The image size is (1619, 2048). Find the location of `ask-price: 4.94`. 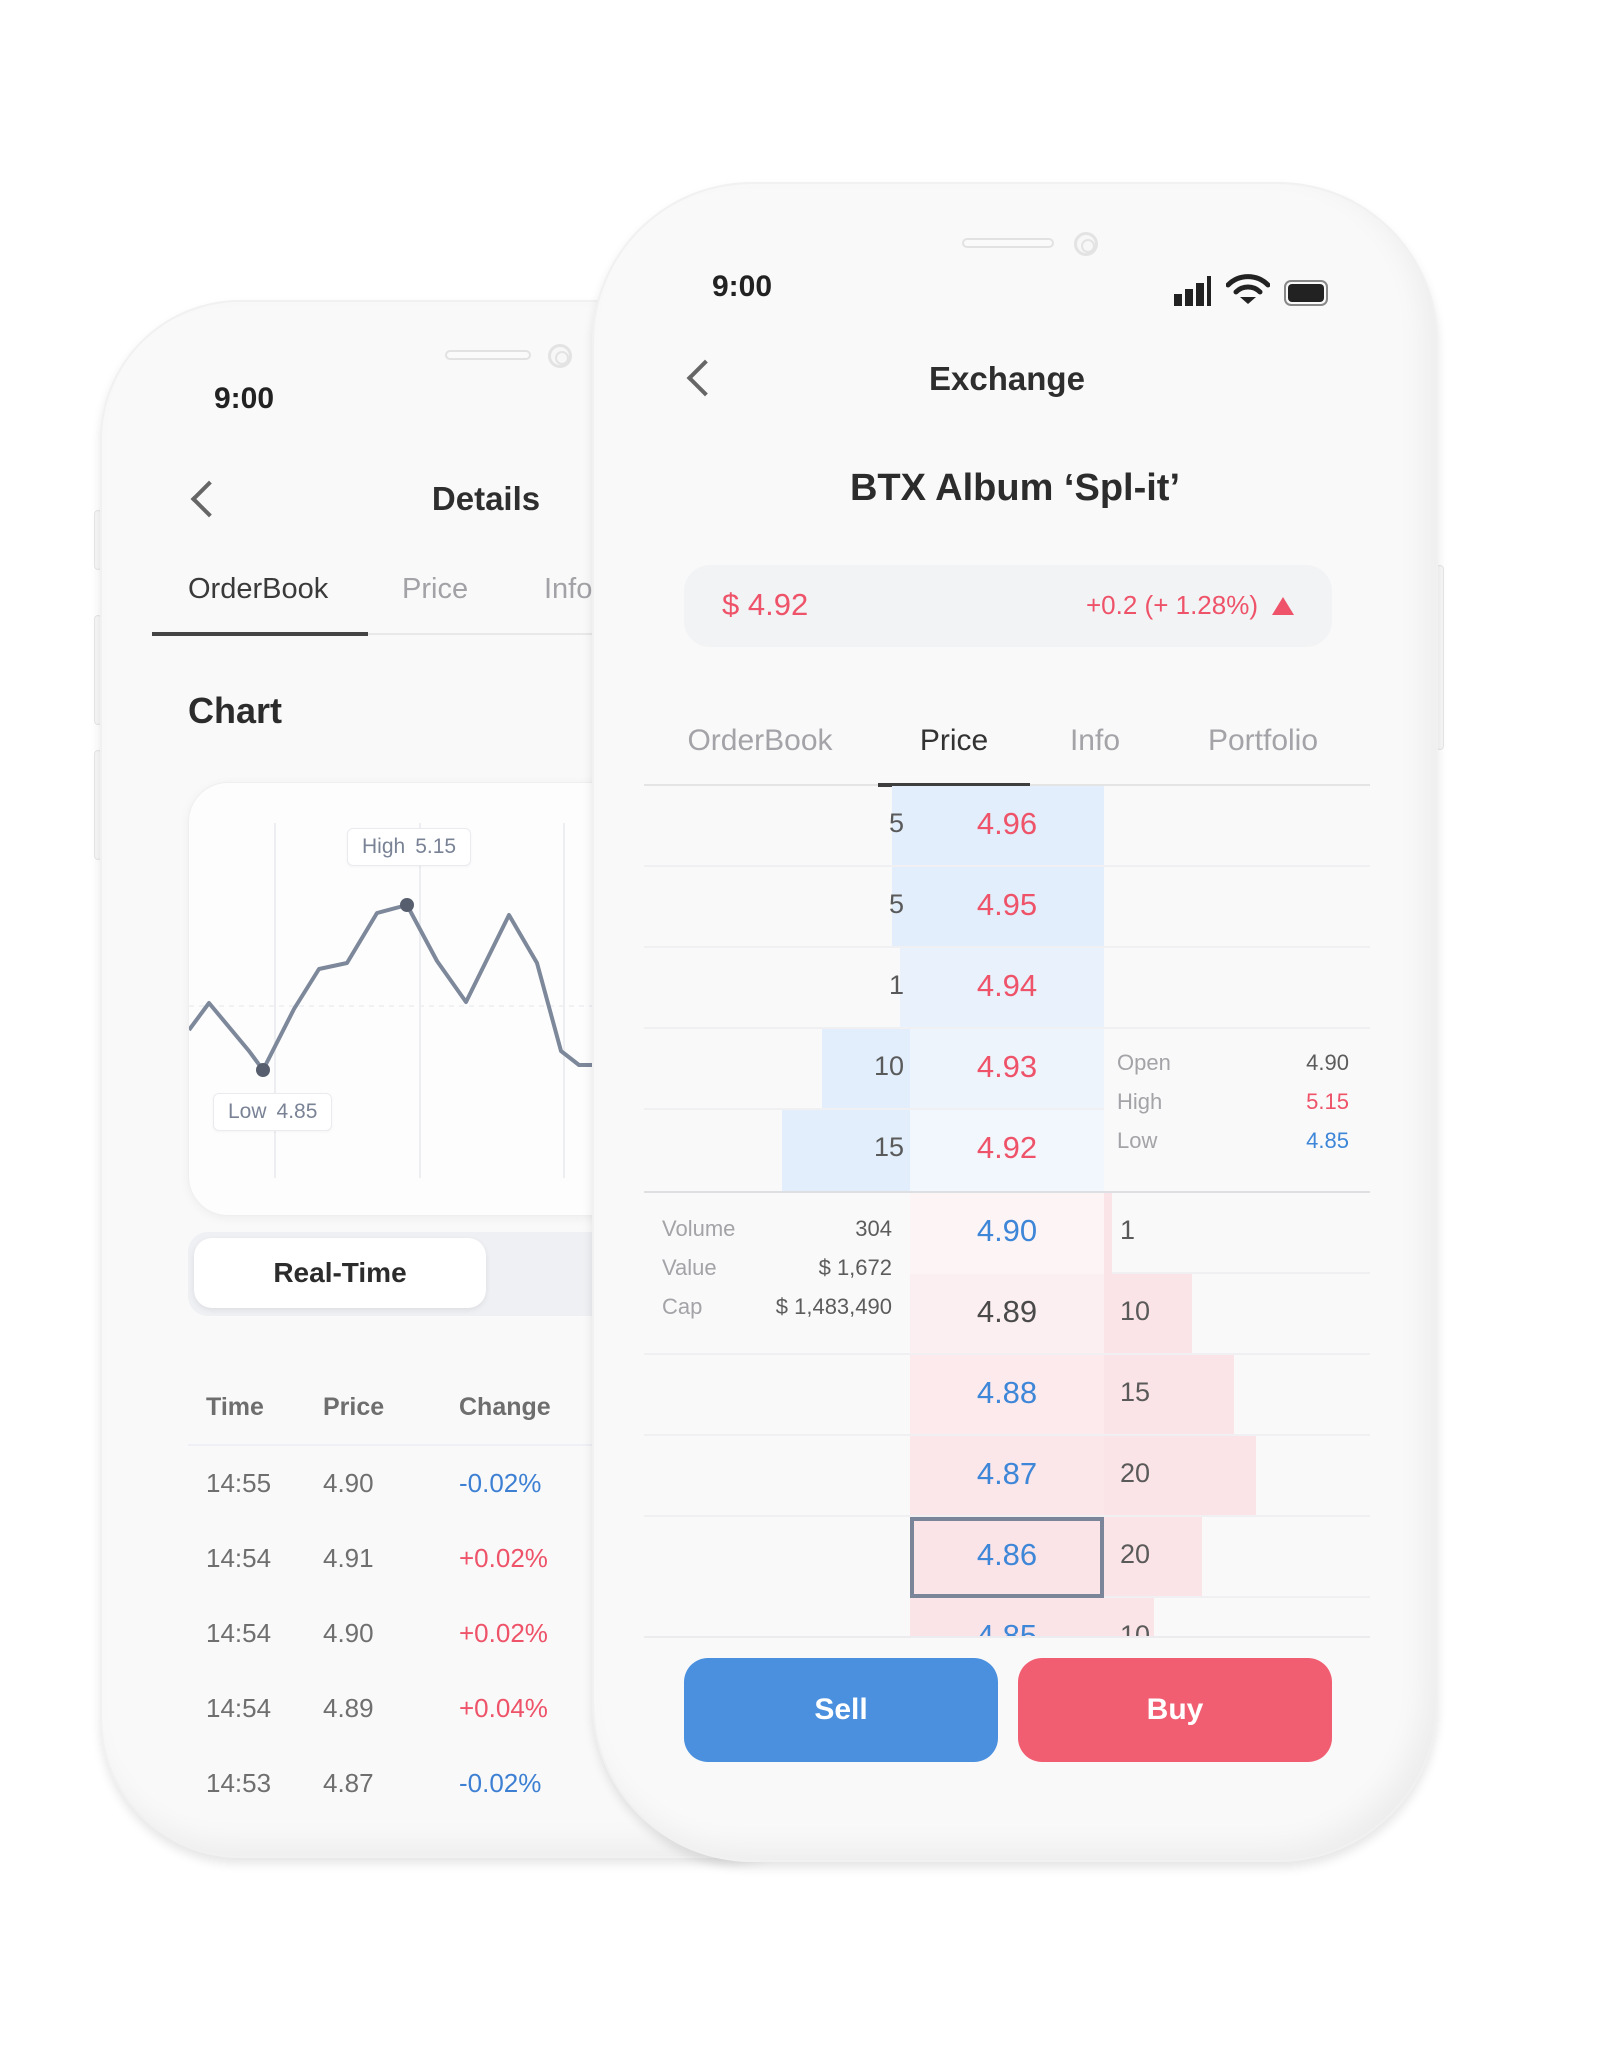

ask-price: 4.94 is located at coordinates (1007, 985).